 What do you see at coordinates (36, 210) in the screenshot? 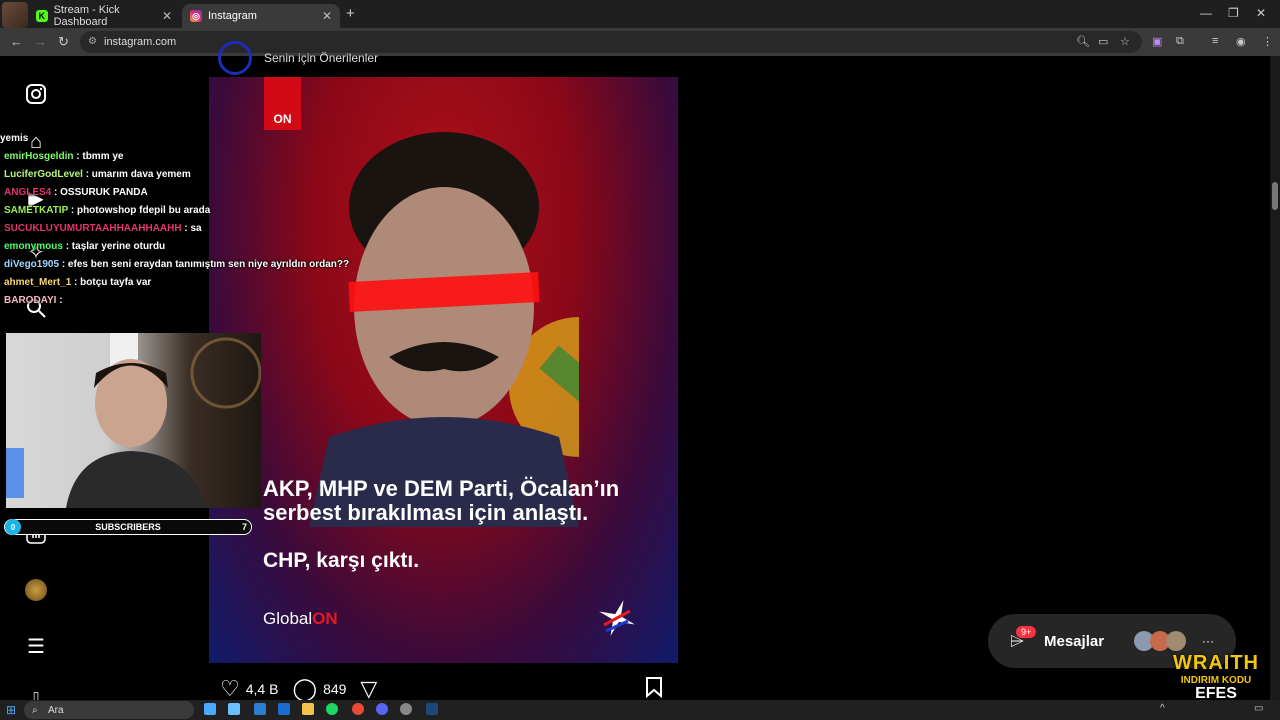
I see `chat-user: SAMETKATIP` at bounding box center [36, 210].